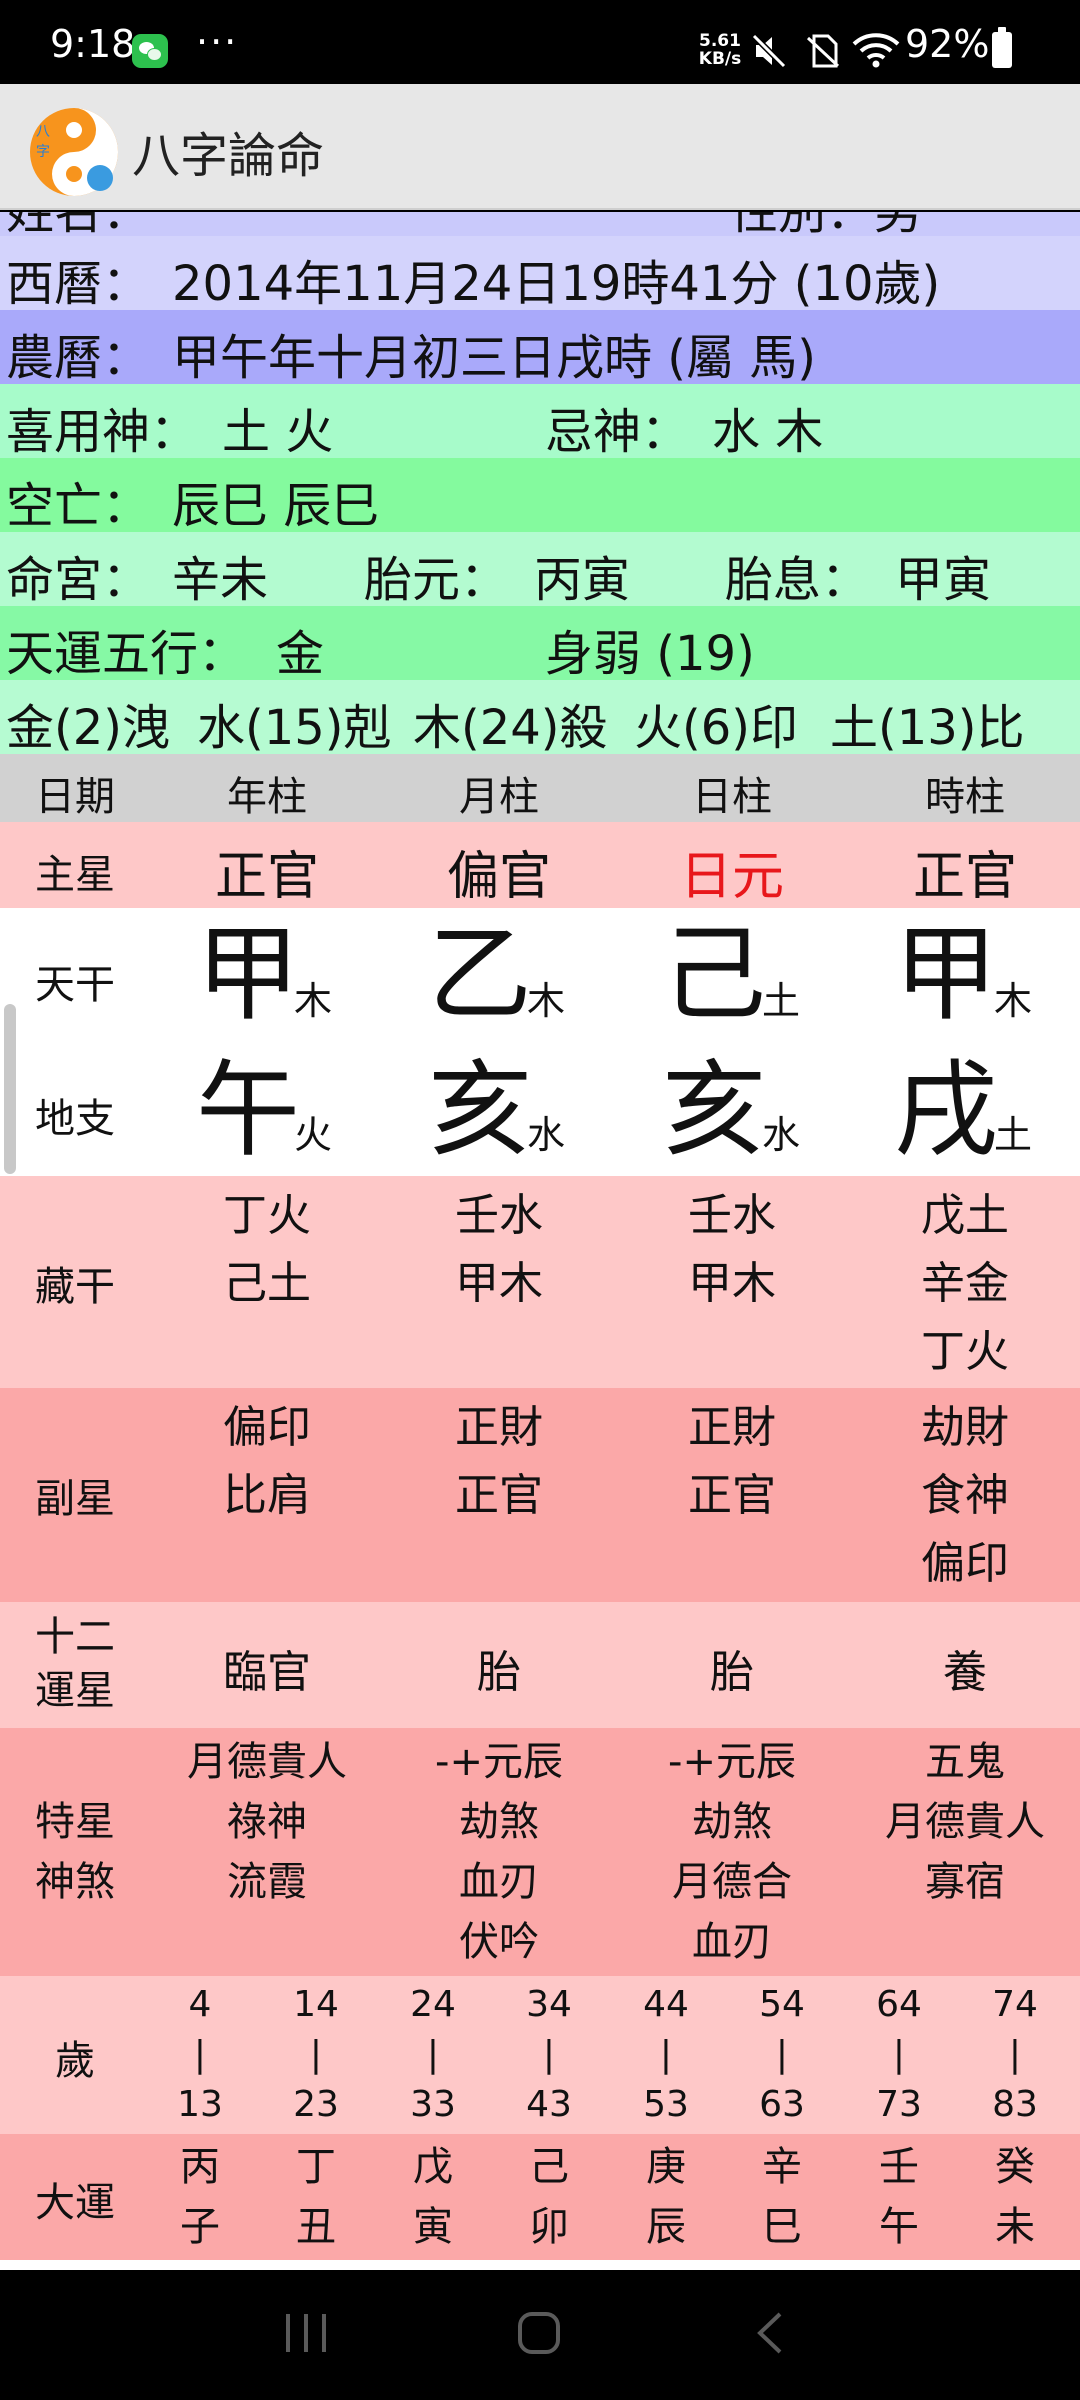 The width and height of the screenshot is (1080, 2400). I want to click on tianyun-row: 天運五行： 金 身弱 (19), so click(540, 644).